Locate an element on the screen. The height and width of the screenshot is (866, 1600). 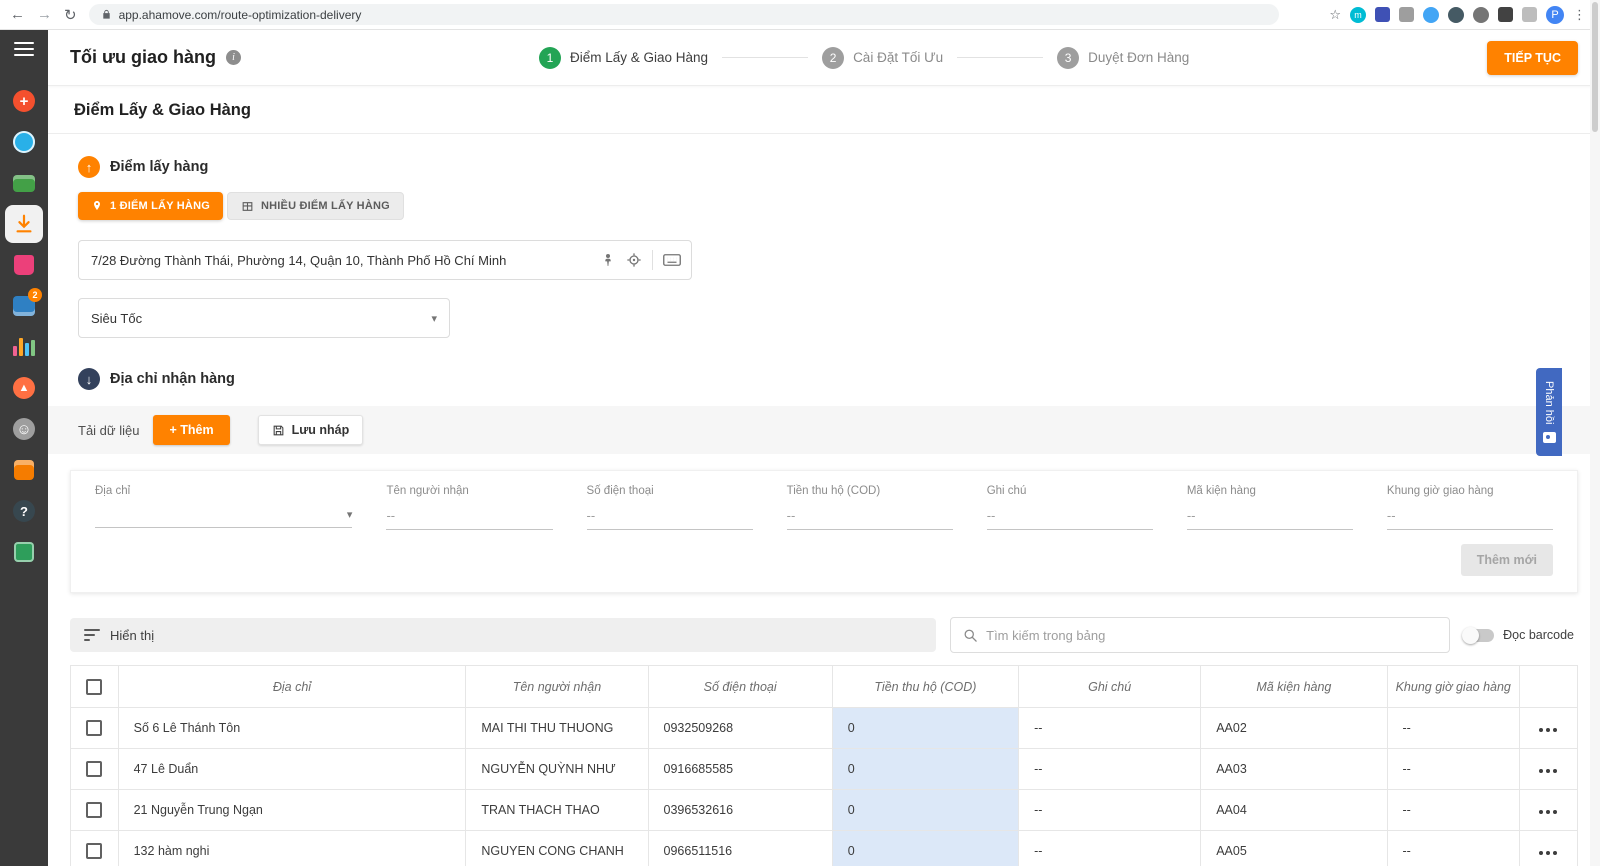
back-icon: ← is located at coordinates (17, 14).